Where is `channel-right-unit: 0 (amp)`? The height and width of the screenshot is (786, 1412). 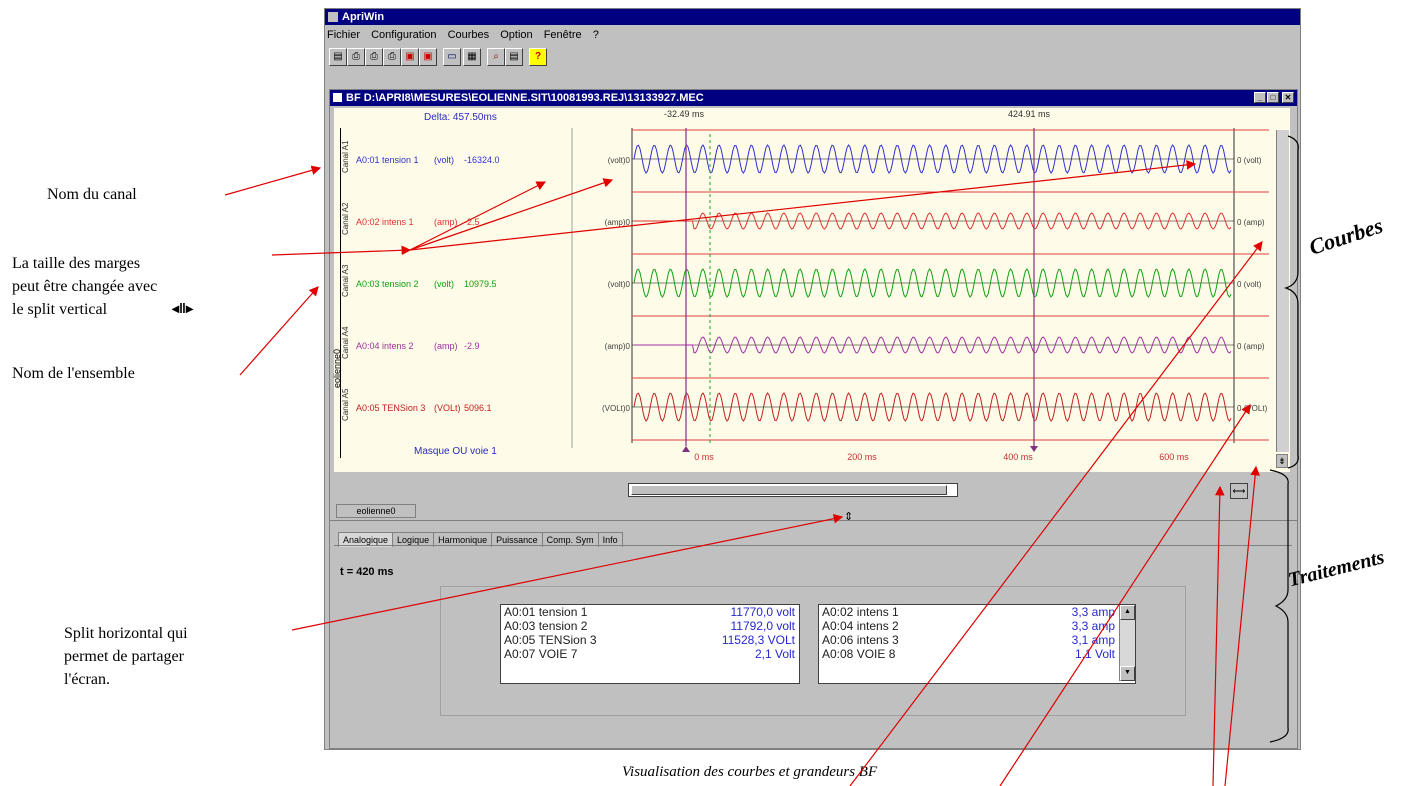 channel-right-unit: 0 (amp) is located at coordinates (1251, 346).